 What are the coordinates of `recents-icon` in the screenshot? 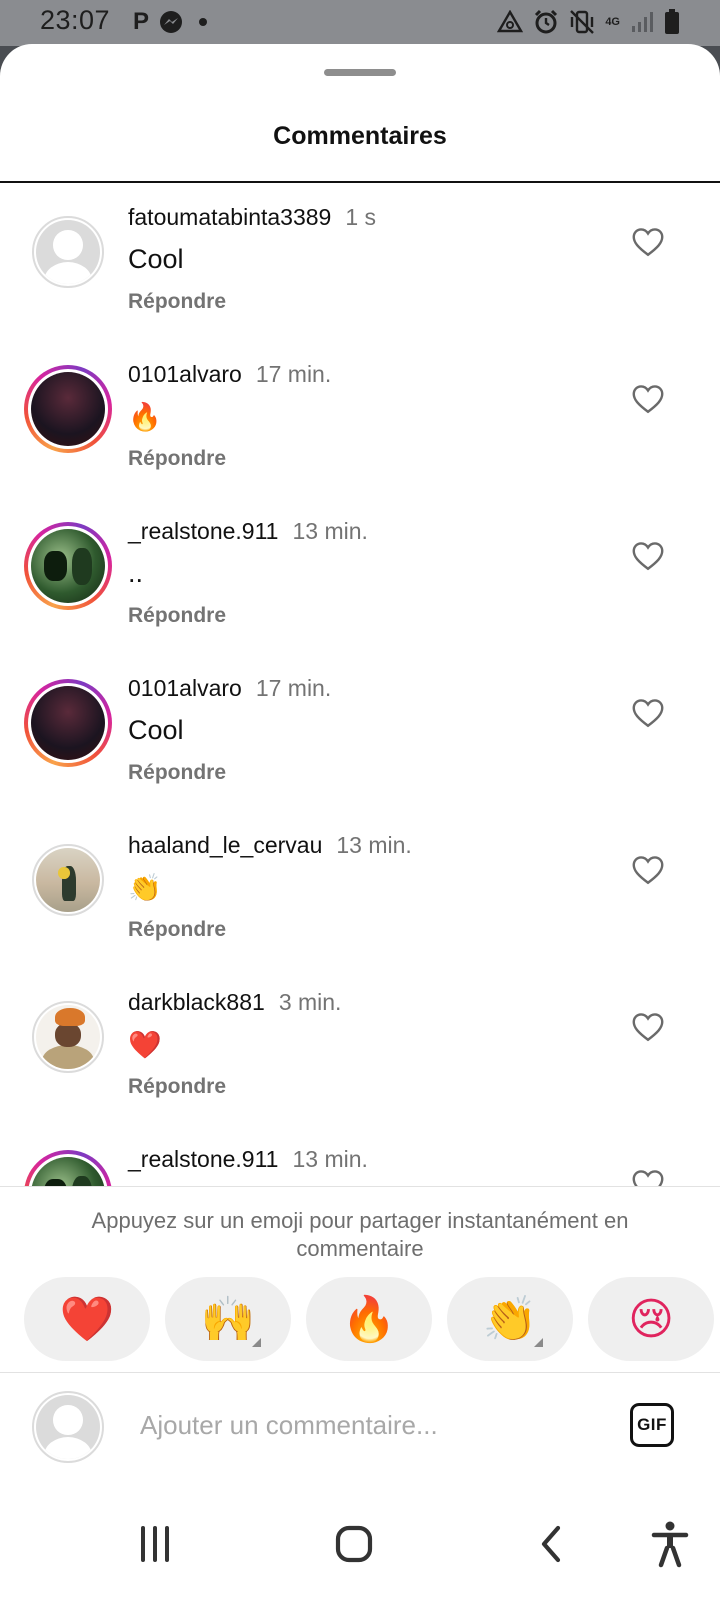 It's located at (155, 1544).